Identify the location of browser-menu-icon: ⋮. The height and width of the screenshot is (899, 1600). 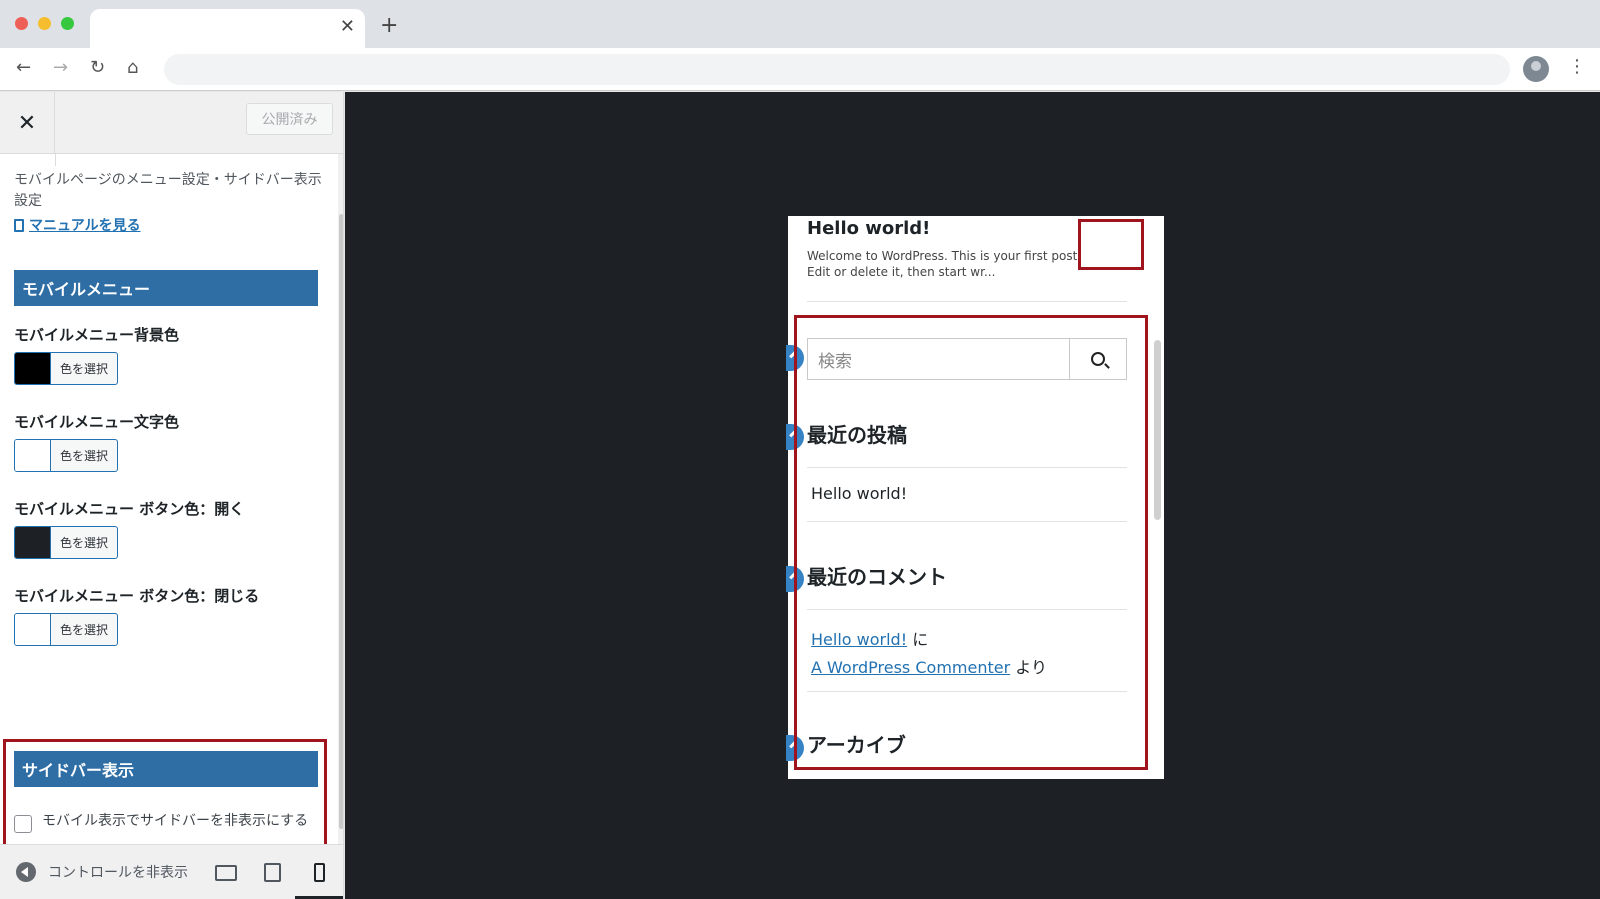
(1577, 67).